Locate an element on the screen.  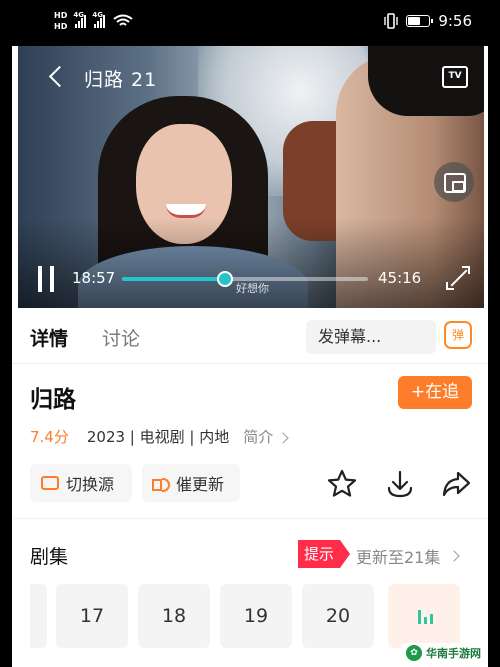
watermark-logo-icon: ✿ is located at coordinates (414, 653).